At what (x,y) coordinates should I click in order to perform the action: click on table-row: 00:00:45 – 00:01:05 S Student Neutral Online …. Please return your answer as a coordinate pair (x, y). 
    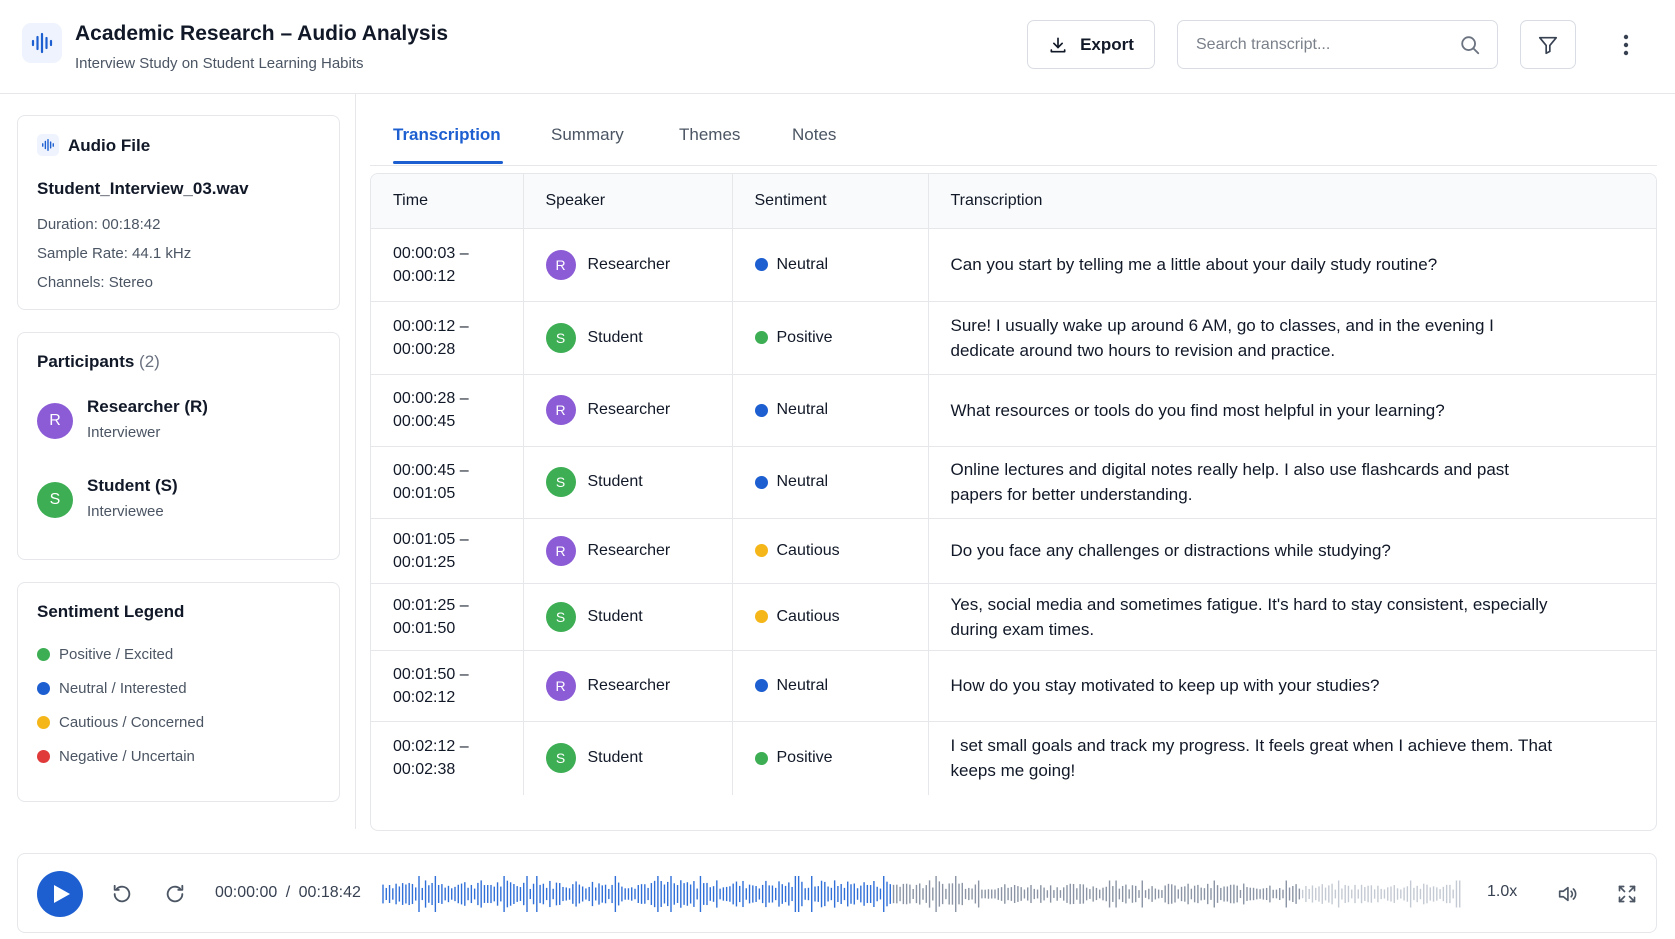
    Looking at the image, I should click on (1013, 482).